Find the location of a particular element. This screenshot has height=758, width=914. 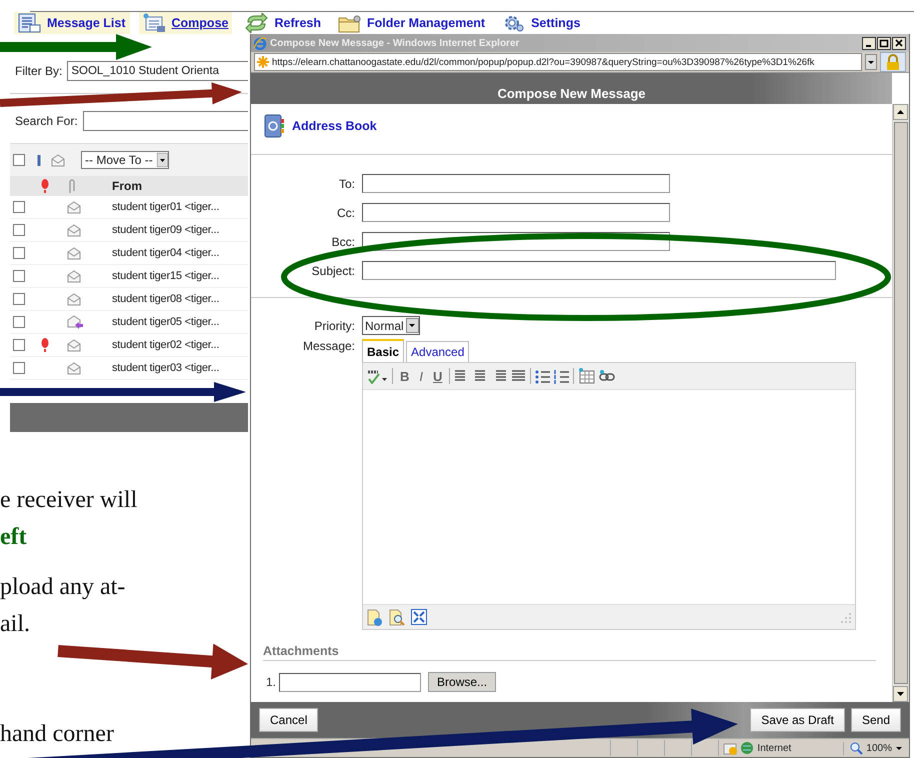

lock-icon is located at coordinates (893, 62).